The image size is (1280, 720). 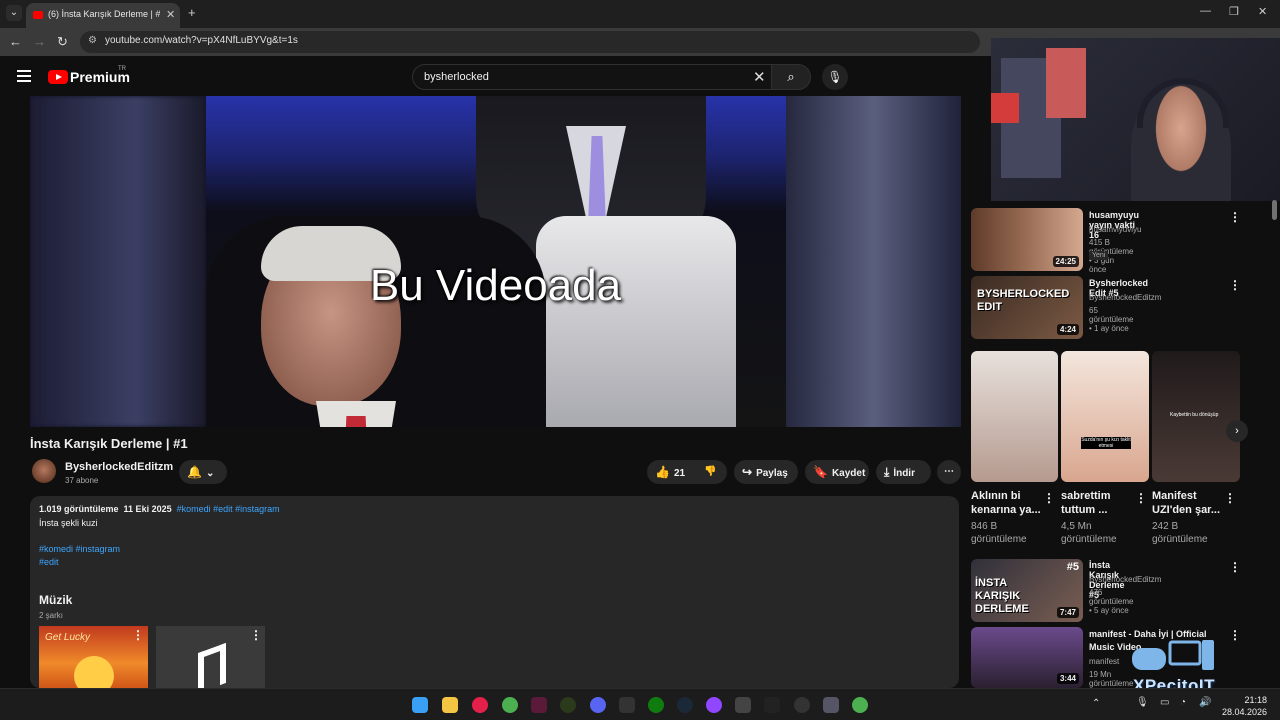 I want to click on minimize-icon: —, so click(x=1205, y=11).